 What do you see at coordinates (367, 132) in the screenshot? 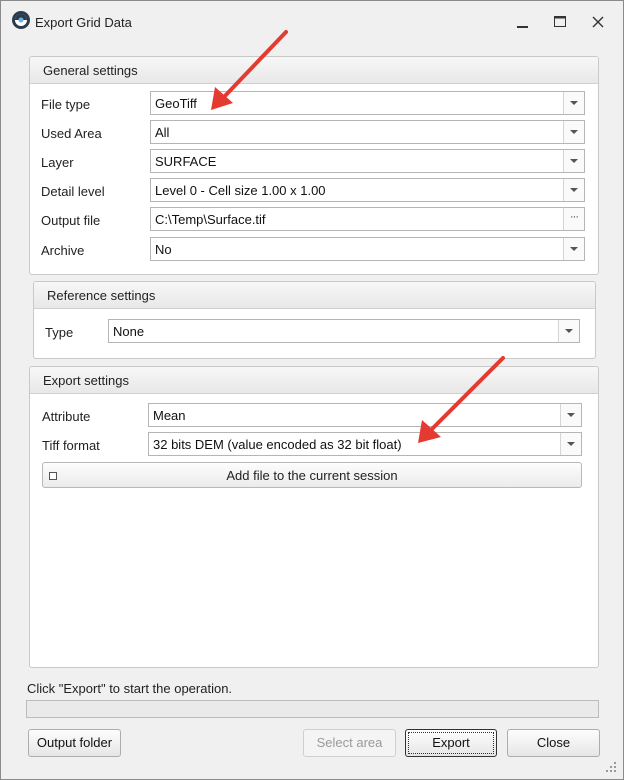
I see `used-area-select: All` at bounding box center [367, 132].